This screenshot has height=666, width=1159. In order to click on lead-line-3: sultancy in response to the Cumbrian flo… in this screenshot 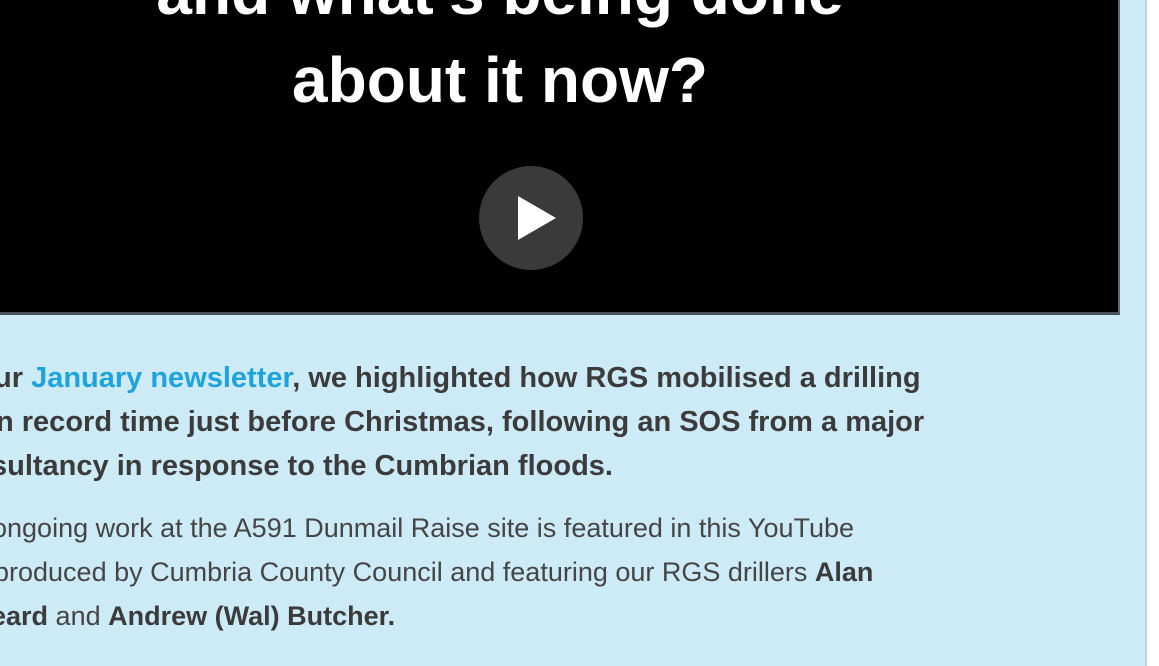, I will do `click(306, 466)`.